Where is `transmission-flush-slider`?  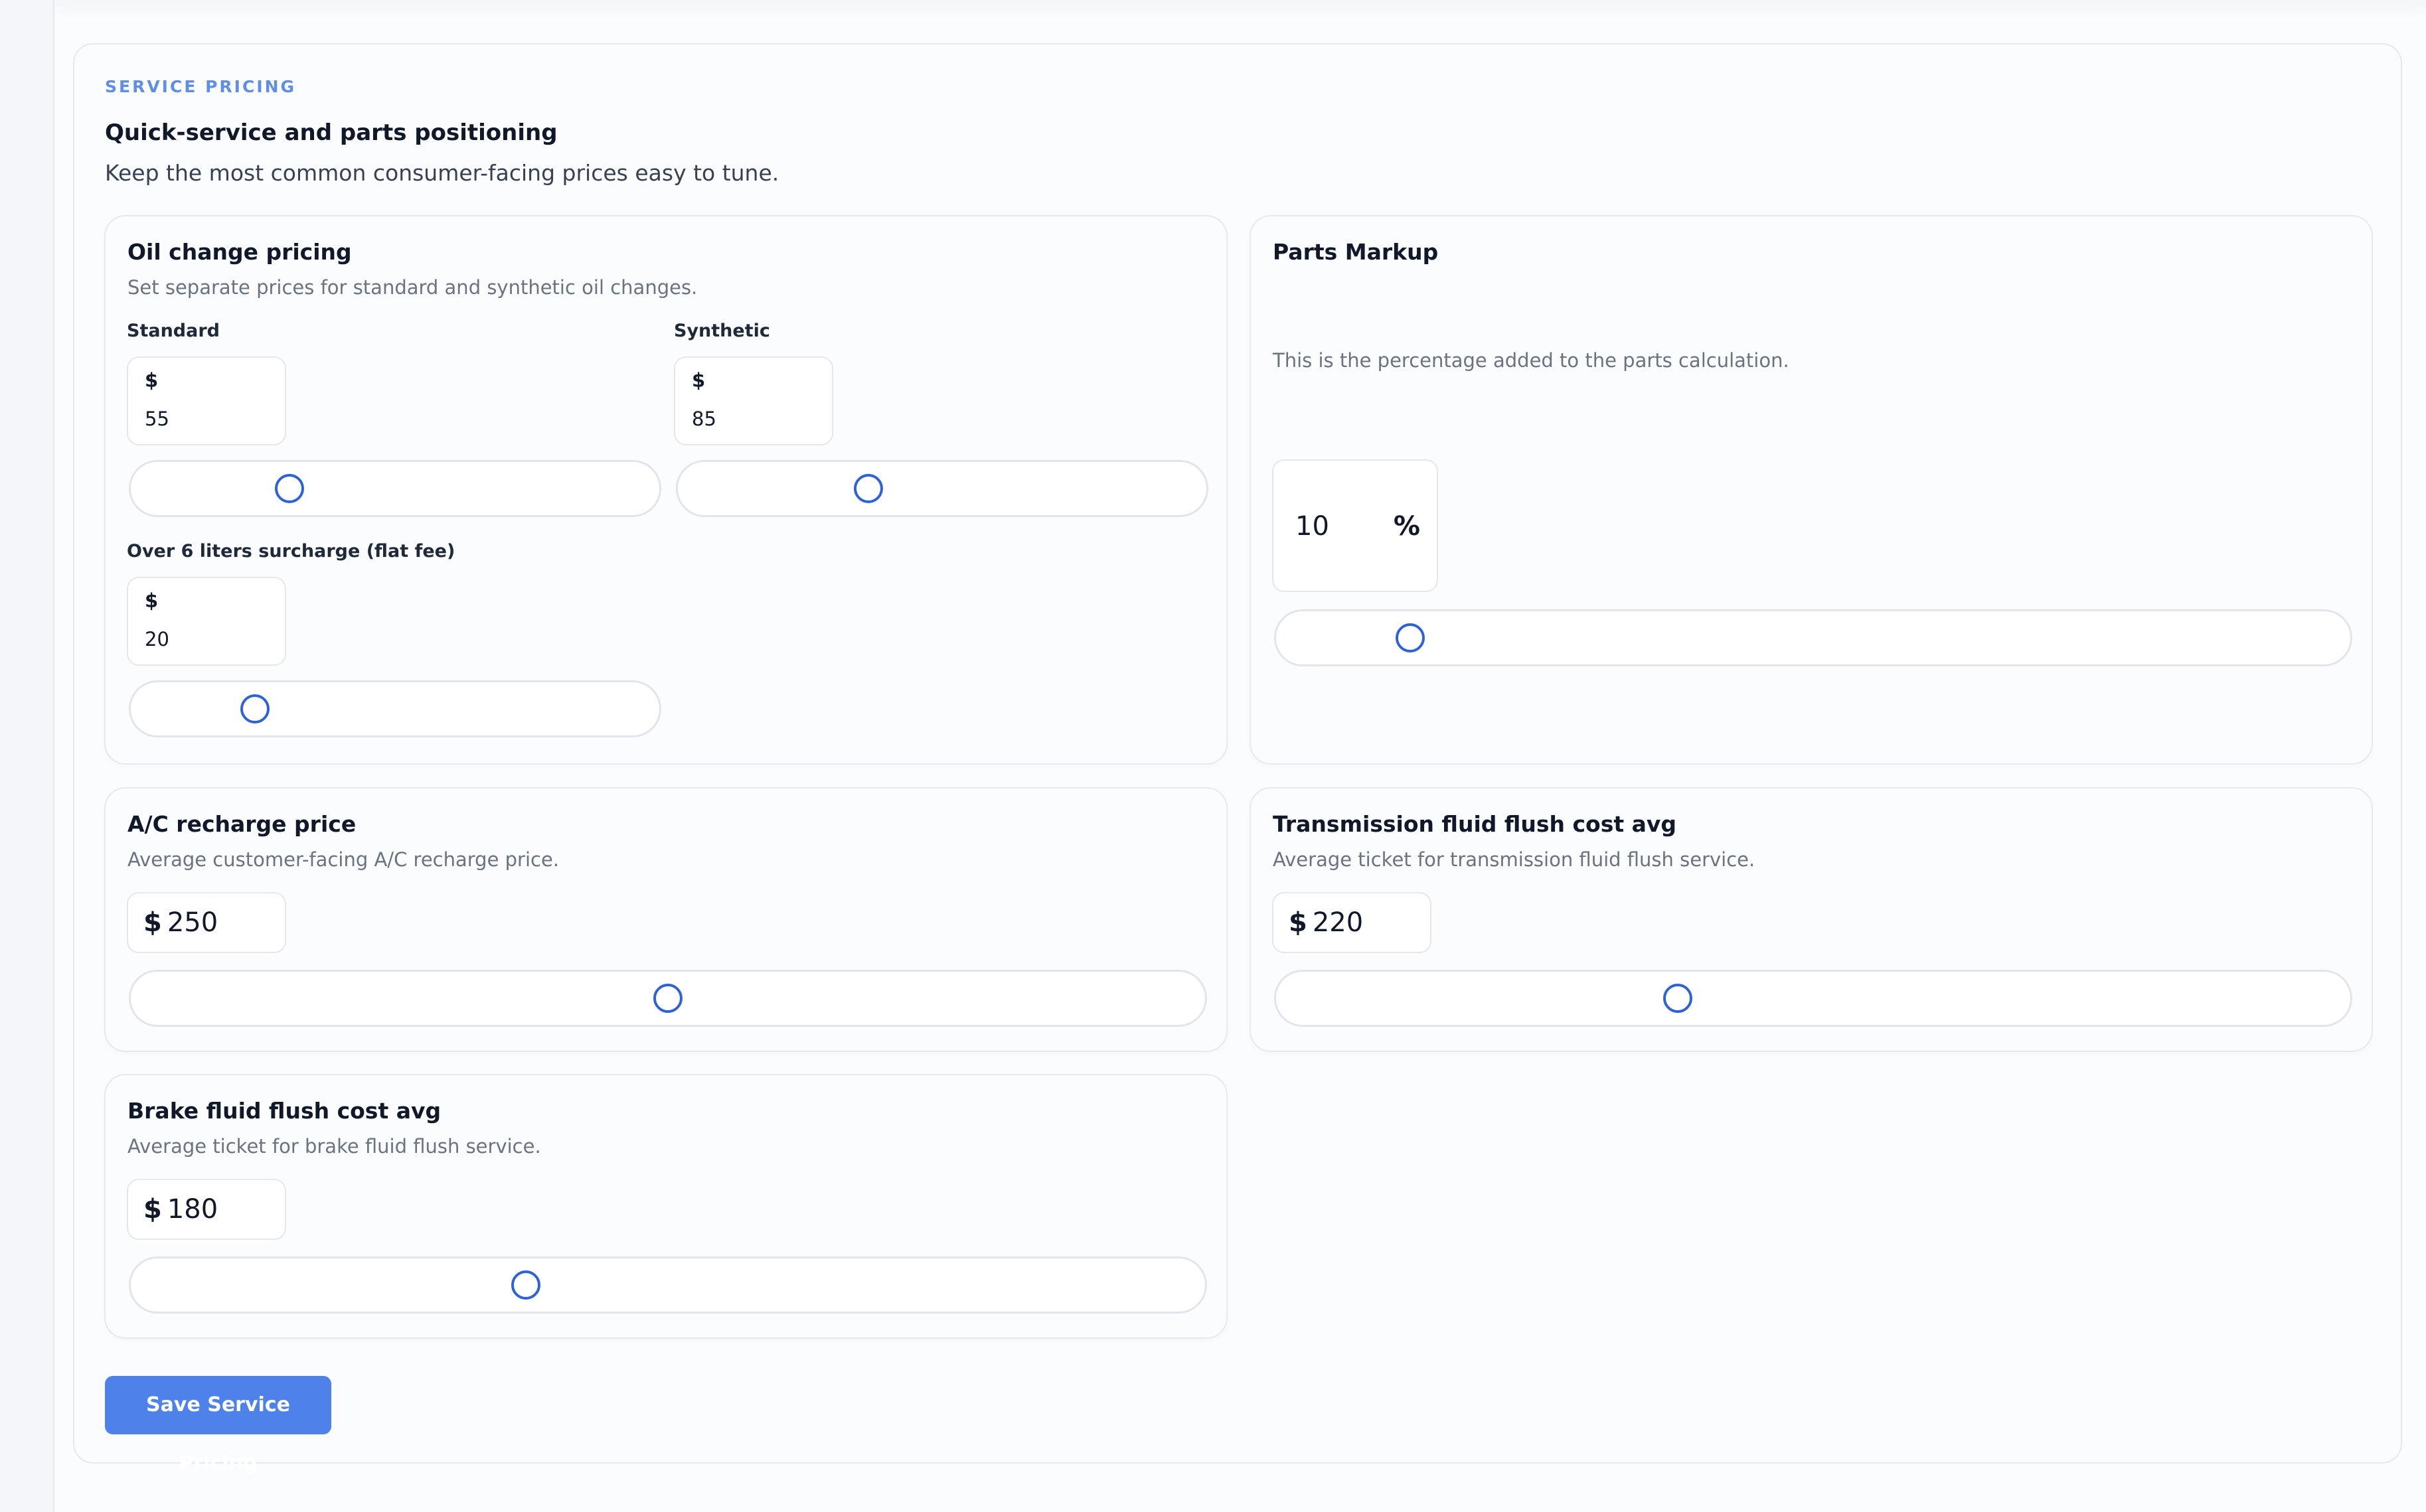 transmission-flush-slider is located at coordinates (1813, 998).